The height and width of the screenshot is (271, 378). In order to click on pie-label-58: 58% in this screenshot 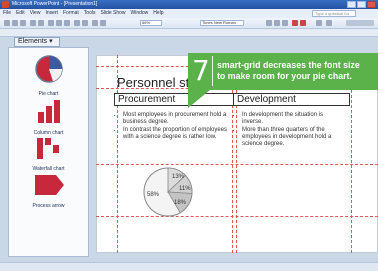, I will do `click(153, 195)`.